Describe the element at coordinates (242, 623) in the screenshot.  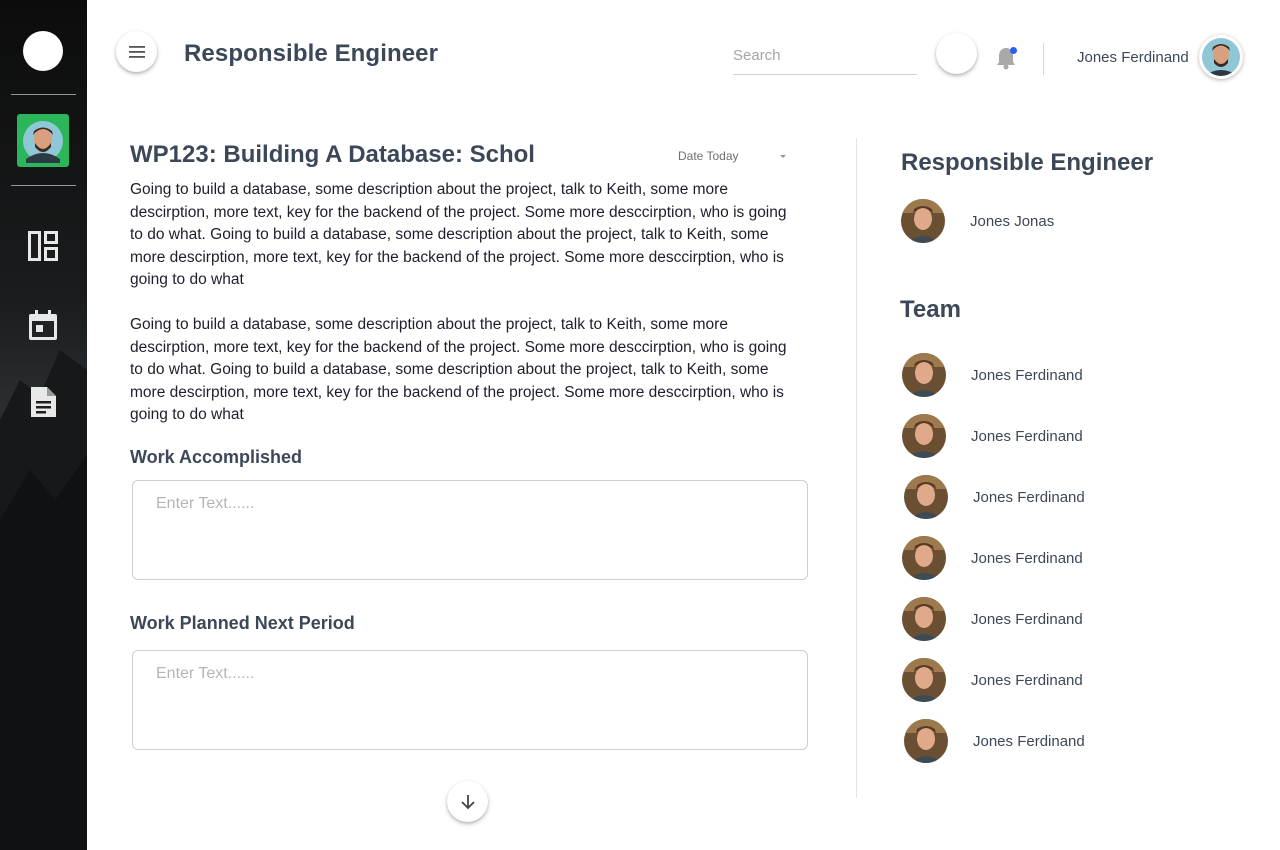
I see `work-planned-label: Work Planned Next Period` at that location.